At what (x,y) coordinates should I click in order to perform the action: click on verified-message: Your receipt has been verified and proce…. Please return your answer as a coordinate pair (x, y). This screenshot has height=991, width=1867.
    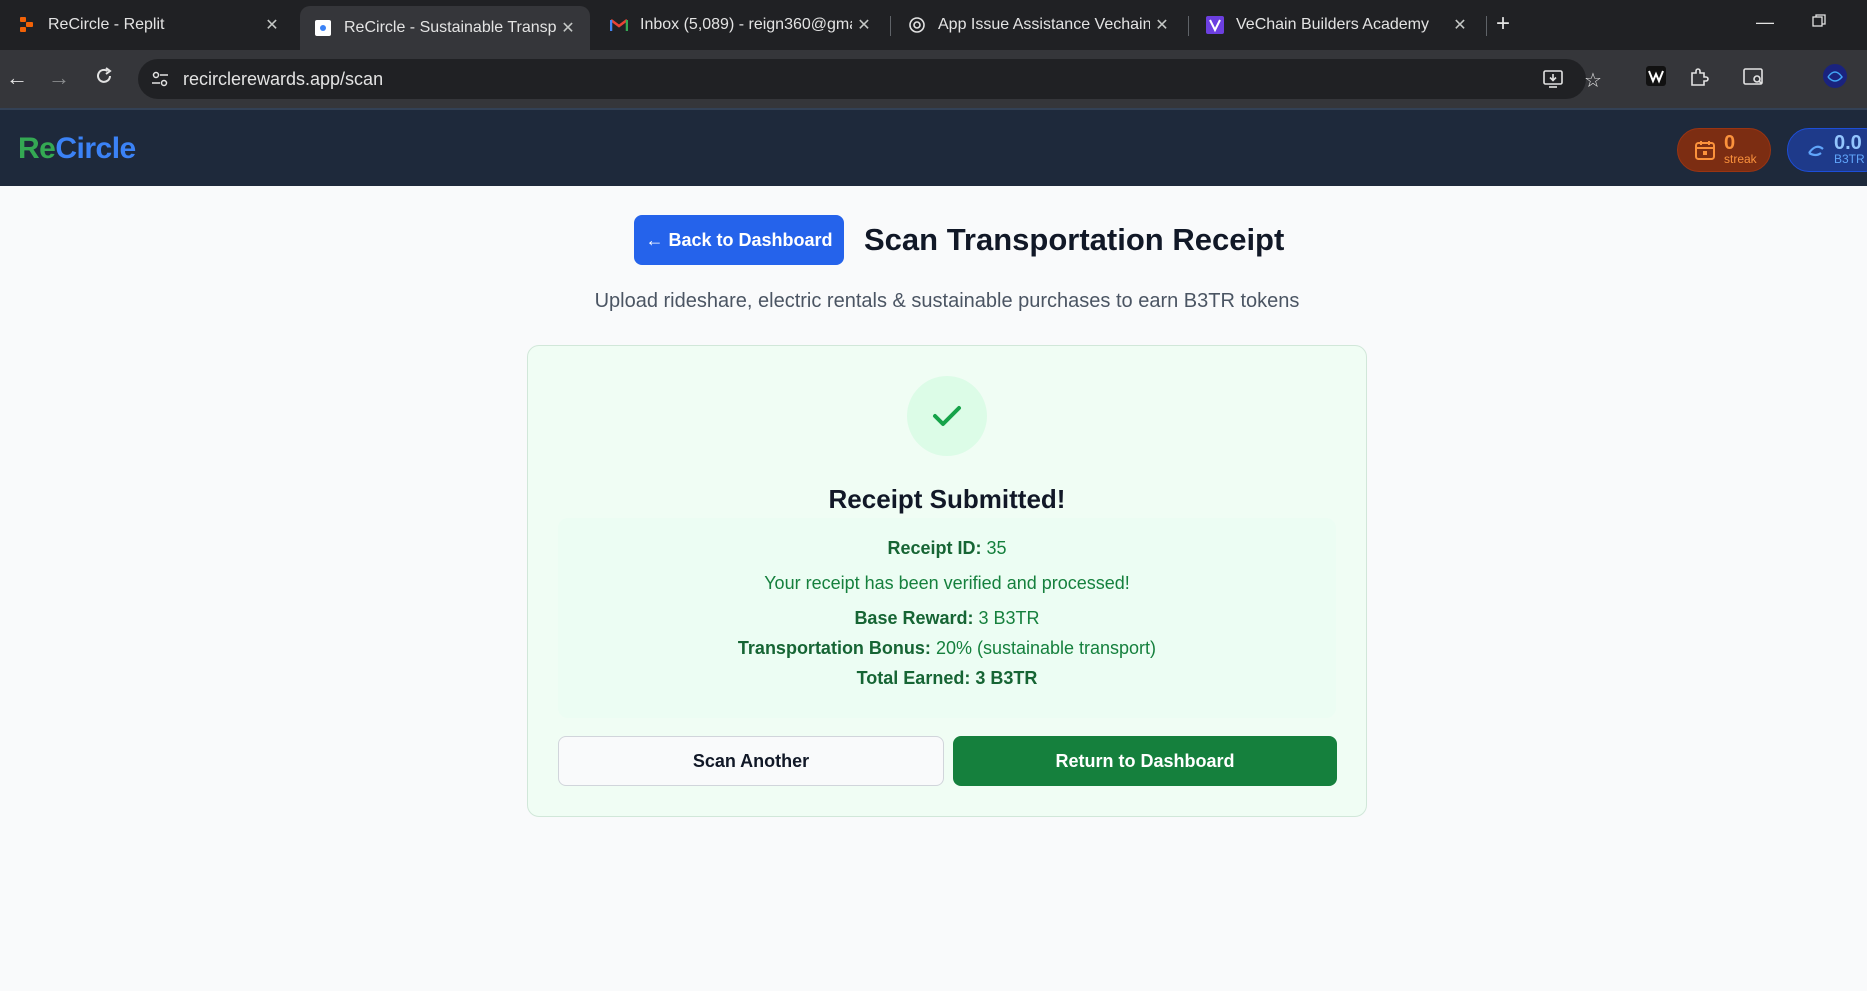
    Looking at the image, I should click on (947, 583).